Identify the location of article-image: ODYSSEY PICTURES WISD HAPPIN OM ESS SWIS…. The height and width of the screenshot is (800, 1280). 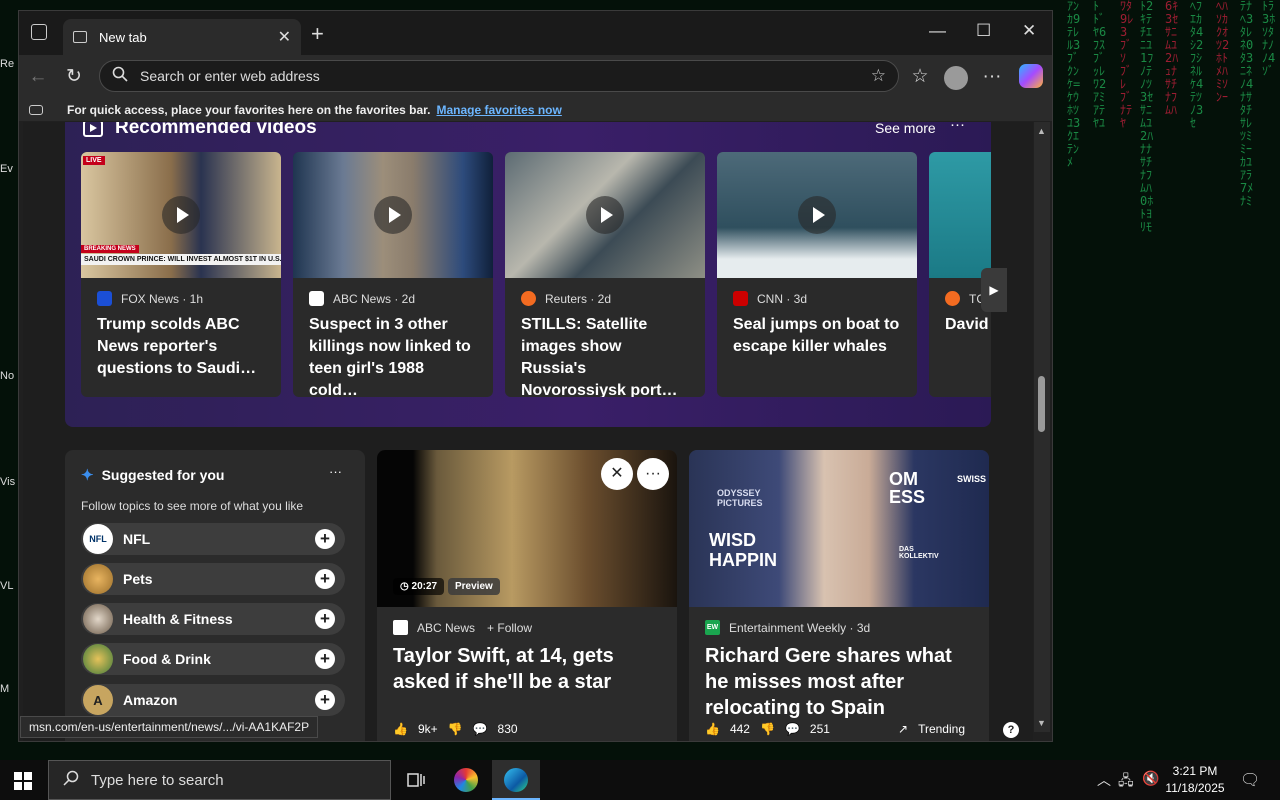
(839, 528).